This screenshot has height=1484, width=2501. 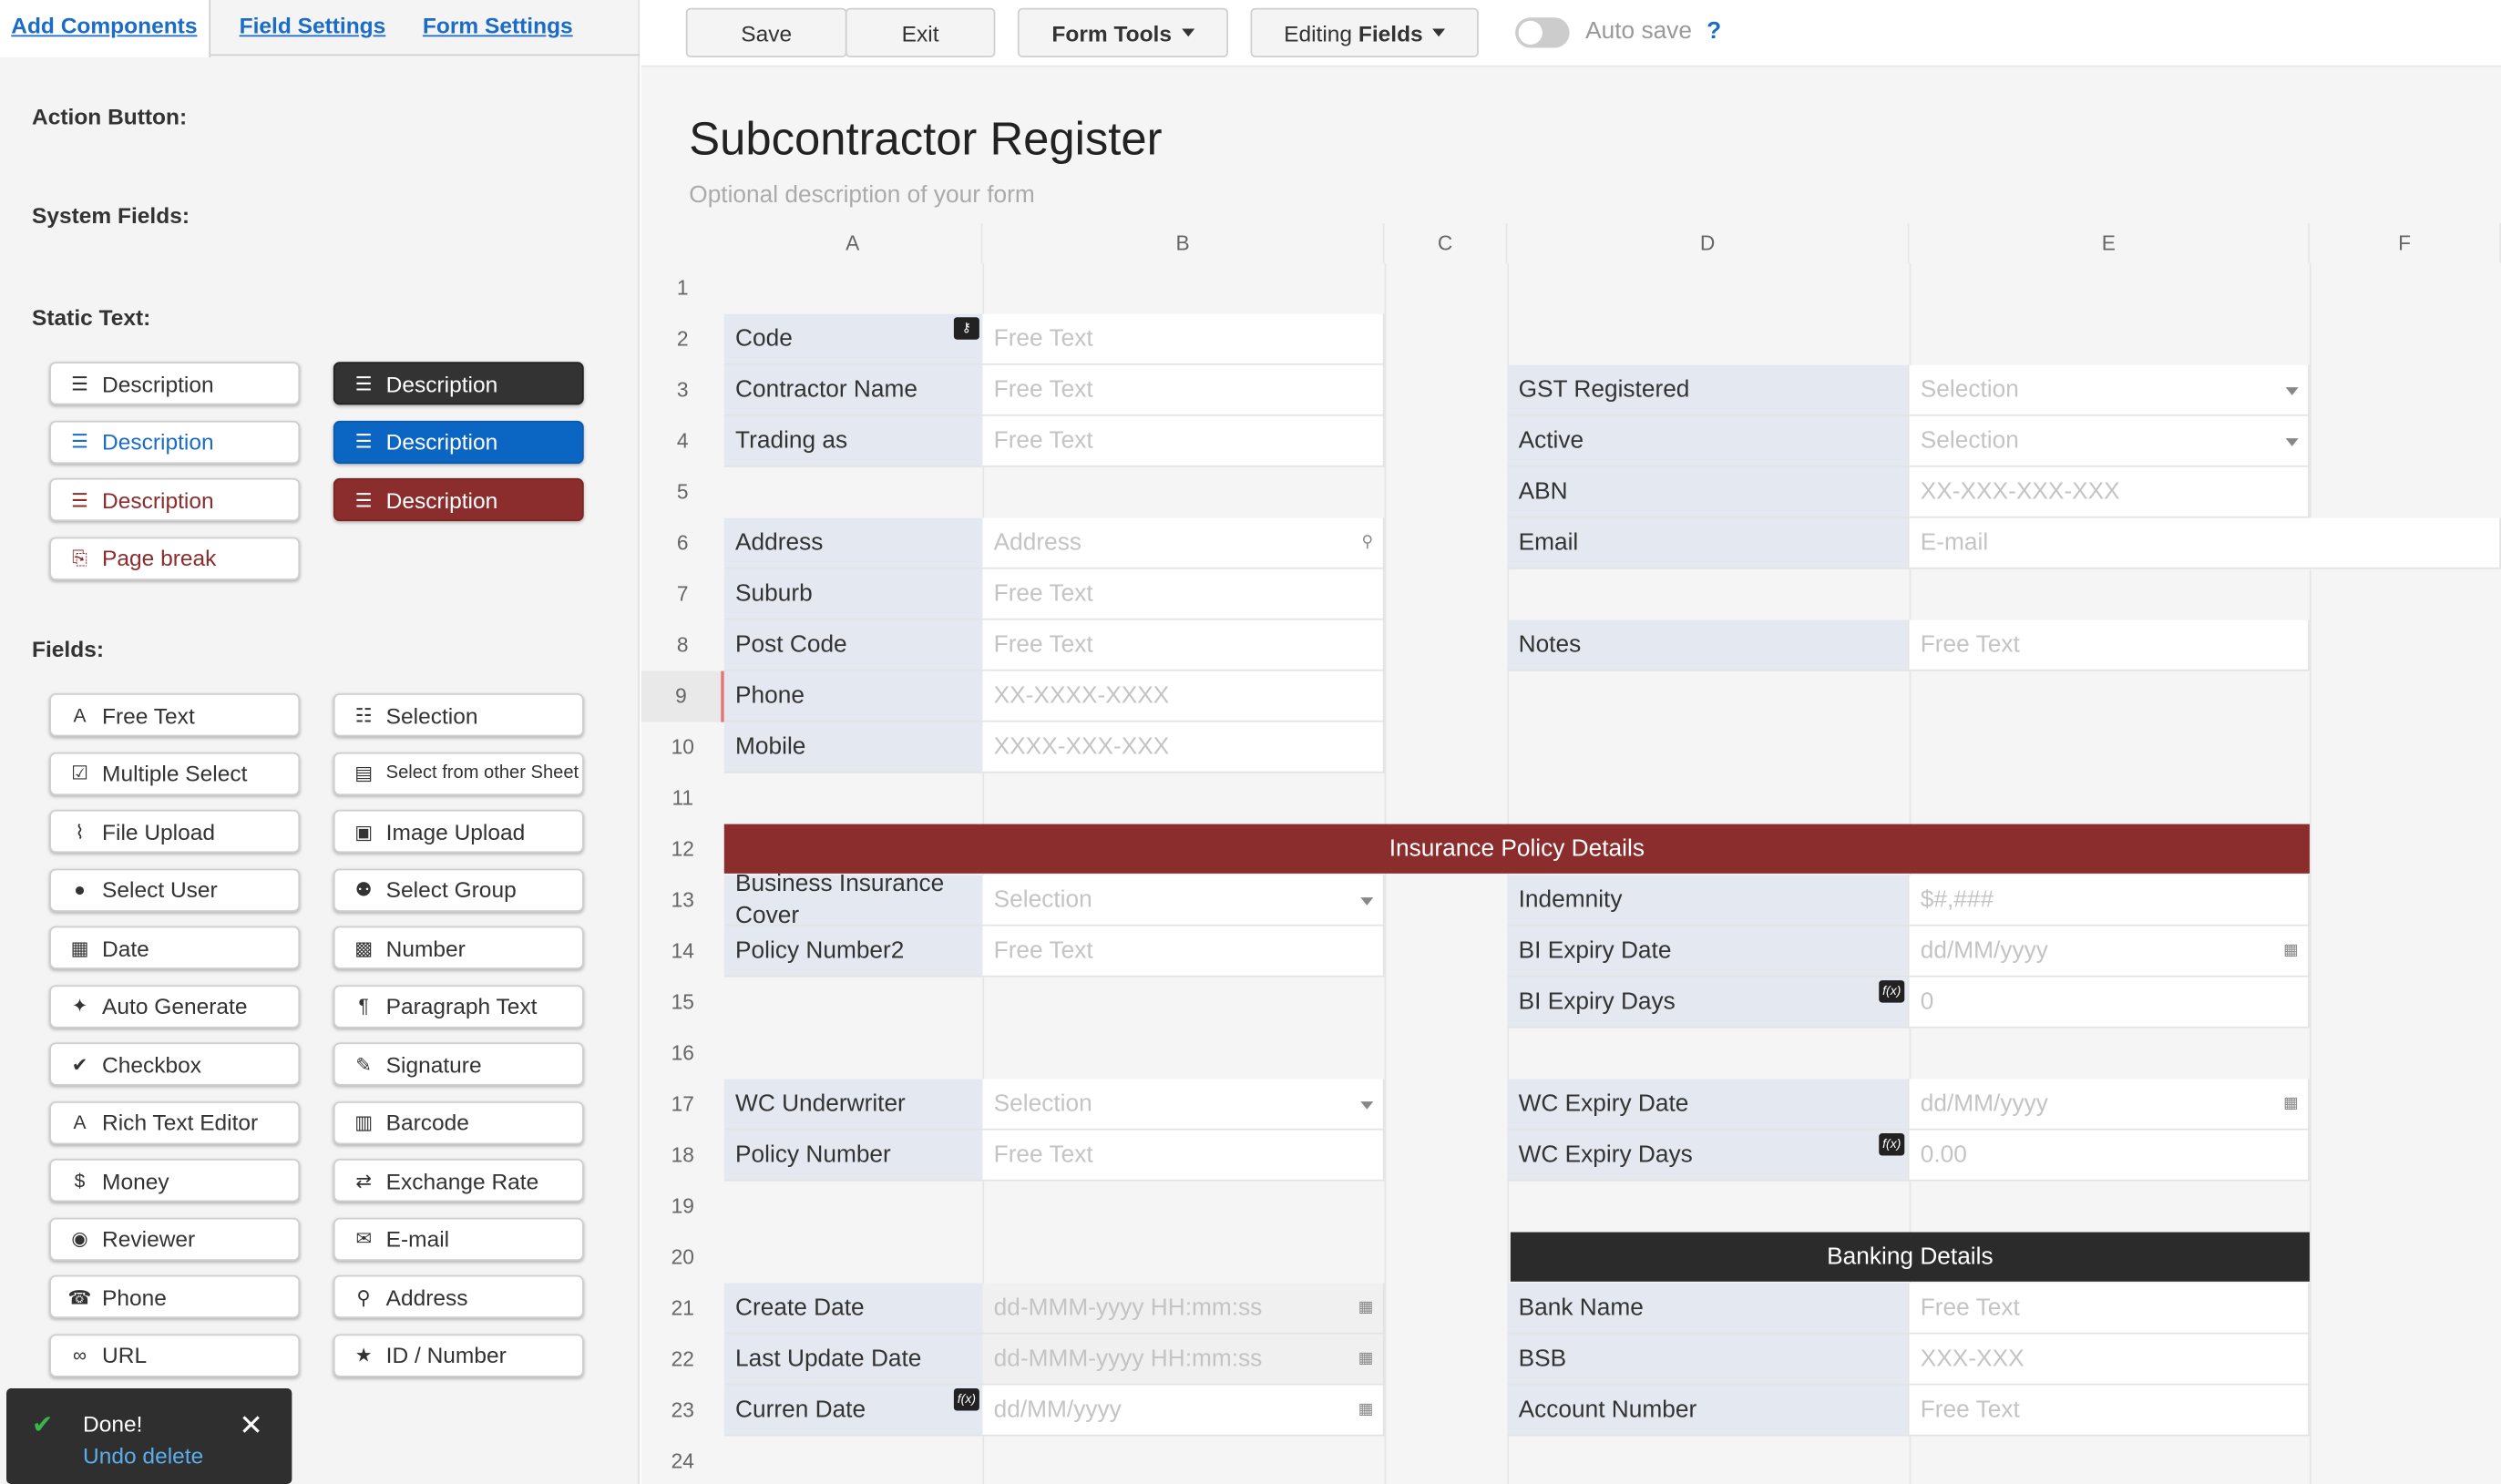 I want to click on field-input-policy-number: Free Text, so click(x=1183, y=1156).